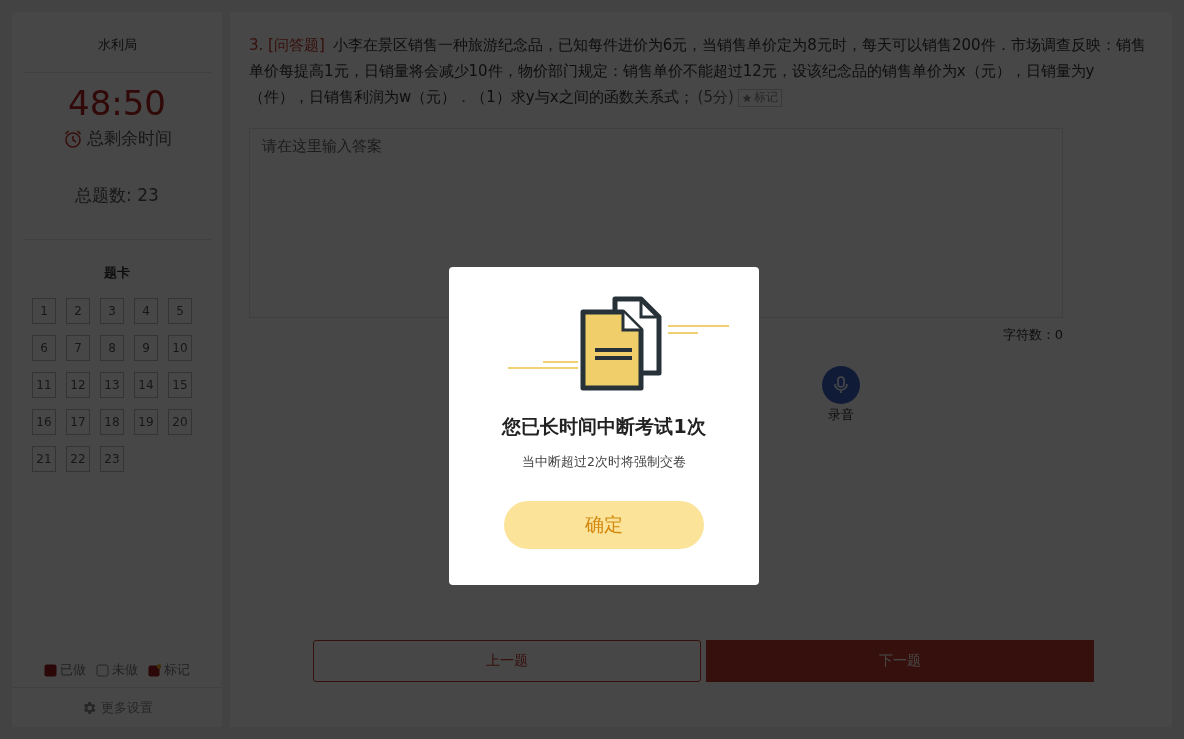 The height and width of the screenshot is (739, 1184). What do you see at coordinates (604, 462) in the screenshot?
I see `dialog-message: 当中断超过2次时将强制交卷` at bounding box center [604, 462].